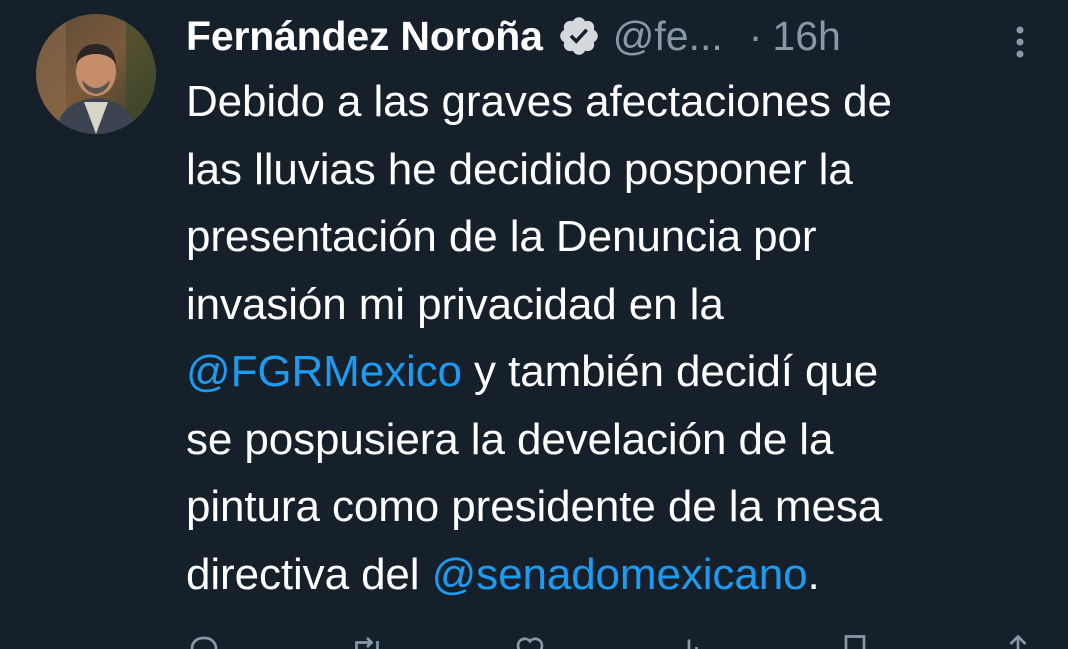  I want to click on tweet-line: Debido a las graves afectaciones de, so click(539, 101).